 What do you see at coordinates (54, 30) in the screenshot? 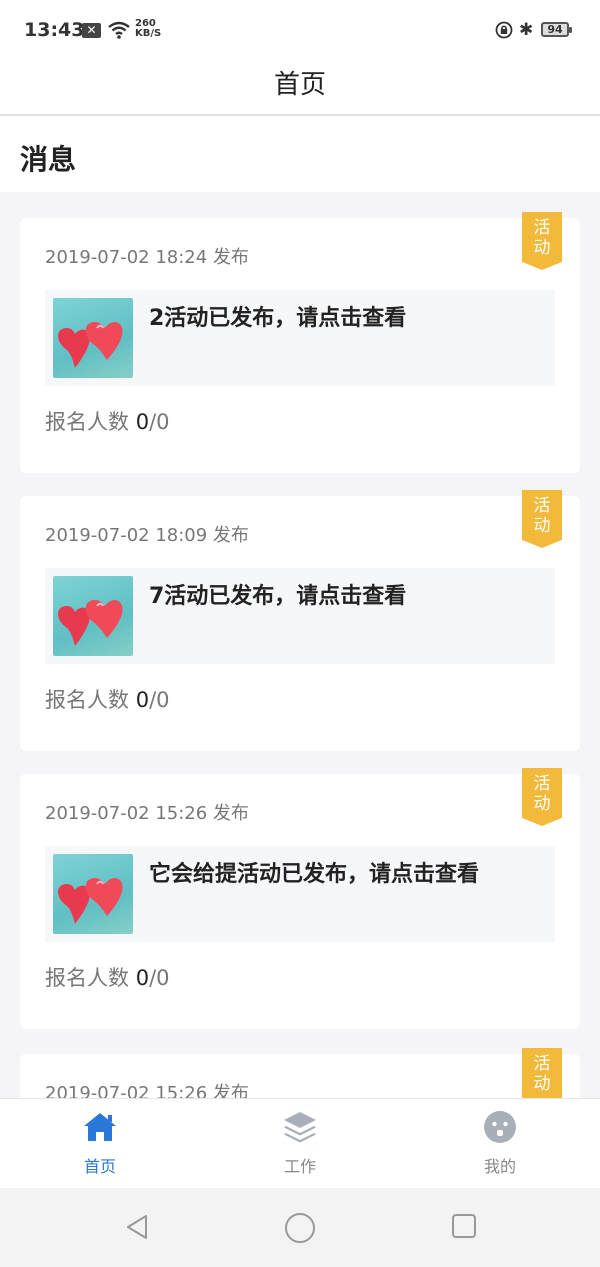
I see `status-time: 13:43` at bounding box center [54, 30].